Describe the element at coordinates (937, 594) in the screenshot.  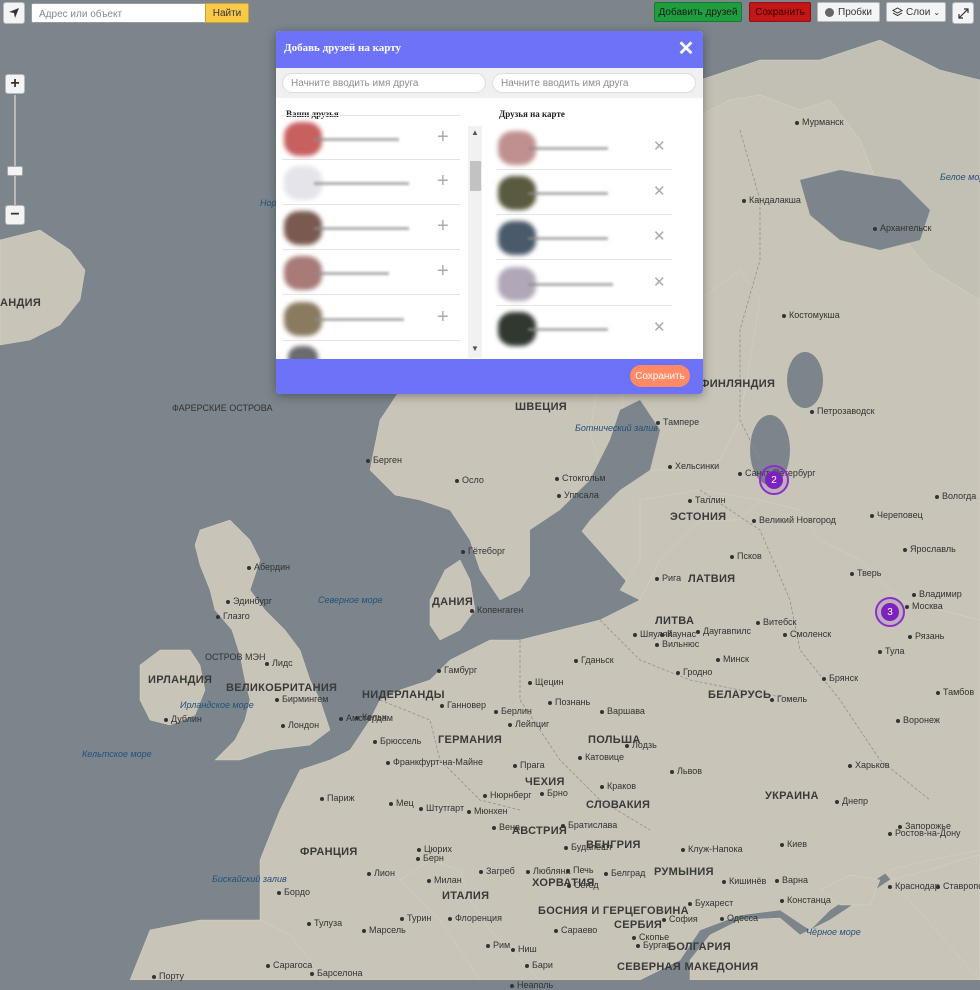
I see `city-label: Владимир` at that location.